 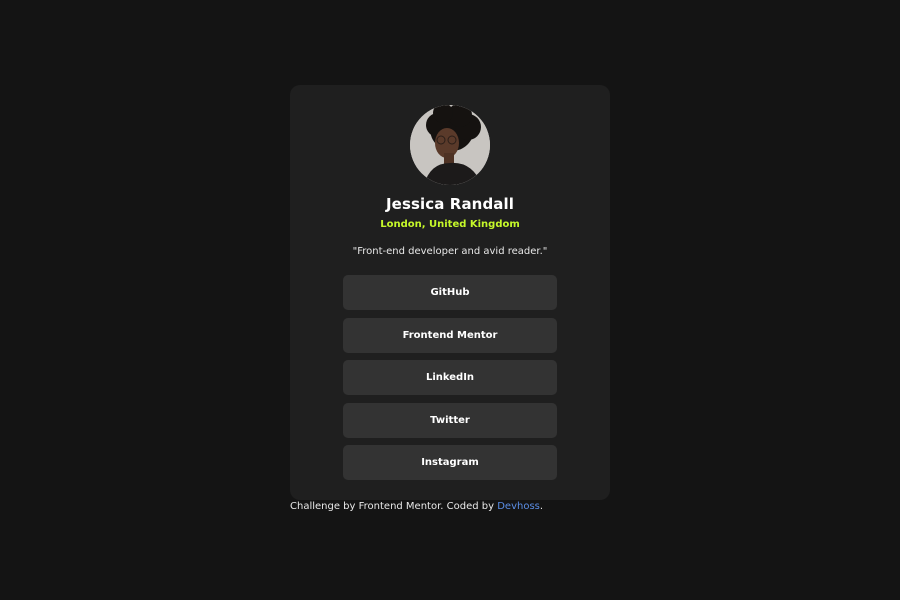 What do you see at coordinates (450, 224) in the screenshot?
I see `profile-location: London, United Kingdom` at bounding box center [450, 224].